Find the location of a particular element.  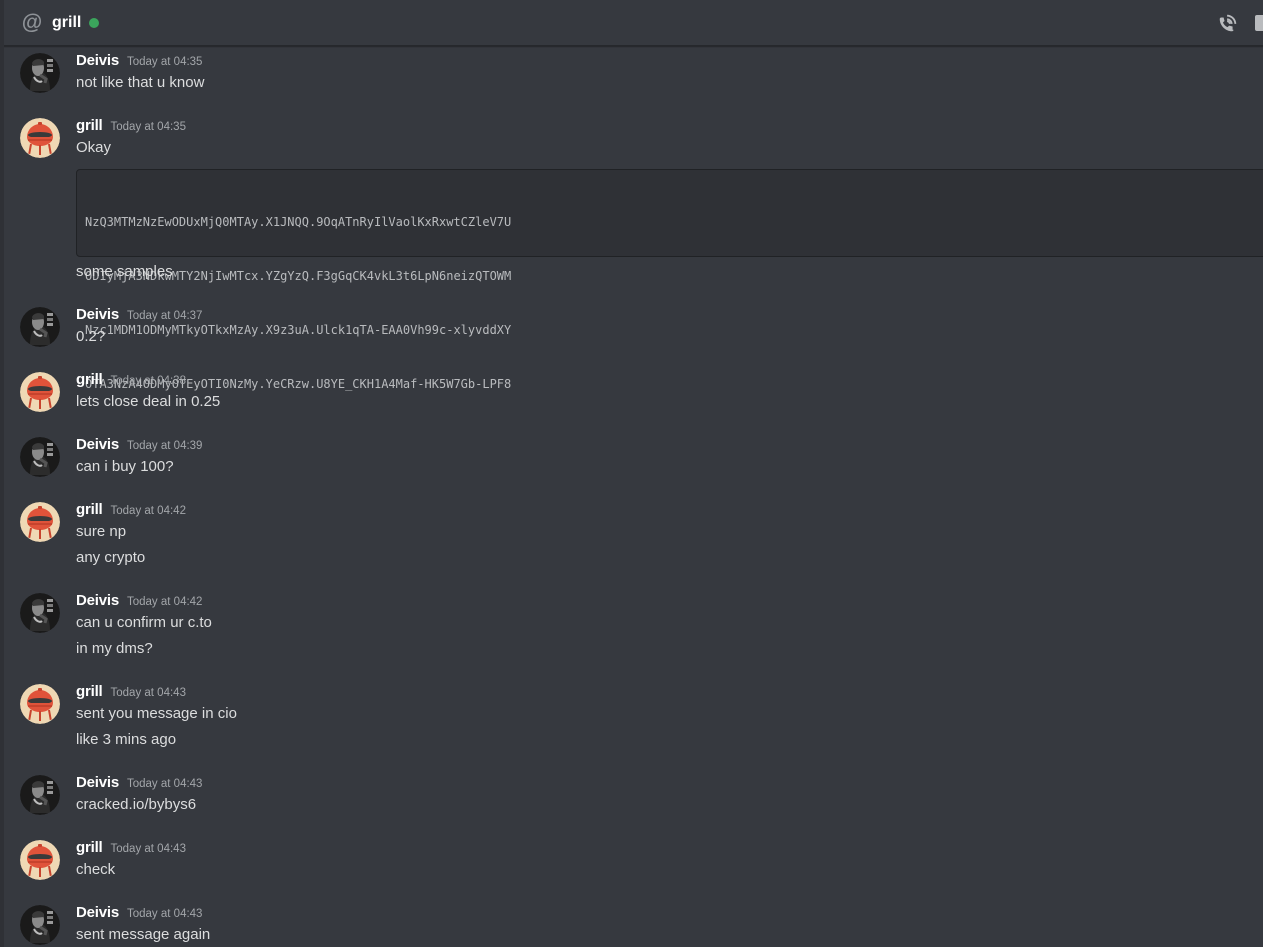

channel-header: @ grill is located at coordinates (633, 23).